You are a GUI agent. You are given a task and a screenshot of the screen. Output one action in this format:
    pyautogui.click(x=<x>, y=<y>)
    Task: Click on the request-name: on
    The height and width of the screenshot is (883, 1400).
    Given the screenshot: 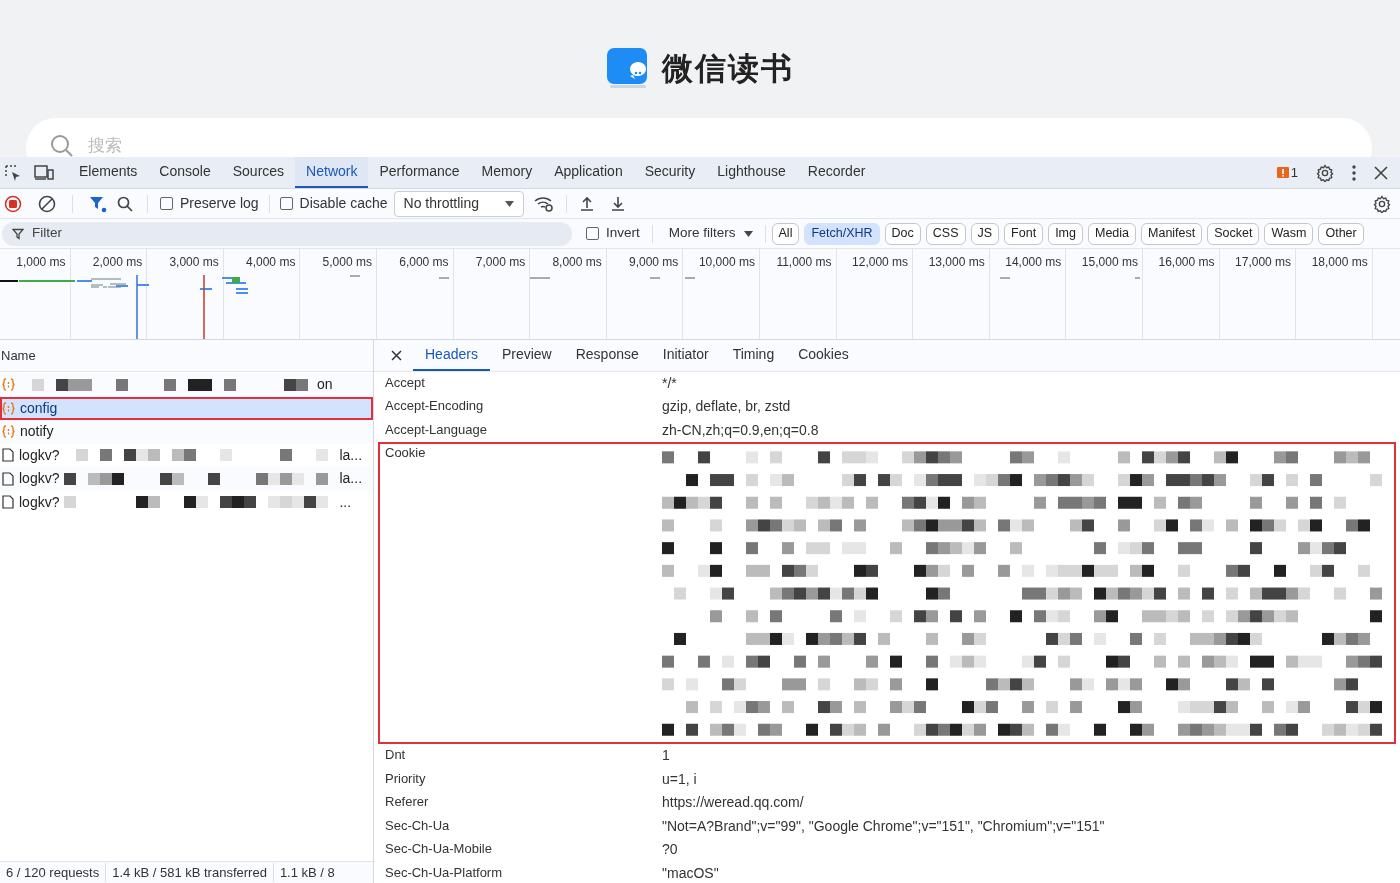 What is the action you would take?
    pyautogui.click(x=325, y=385)
    